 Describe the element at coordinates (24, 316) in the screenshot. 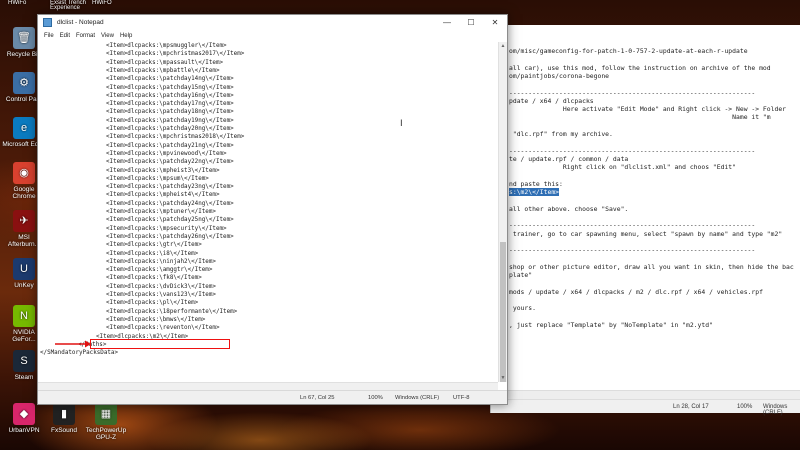

I see `app-icon: N` at that location.